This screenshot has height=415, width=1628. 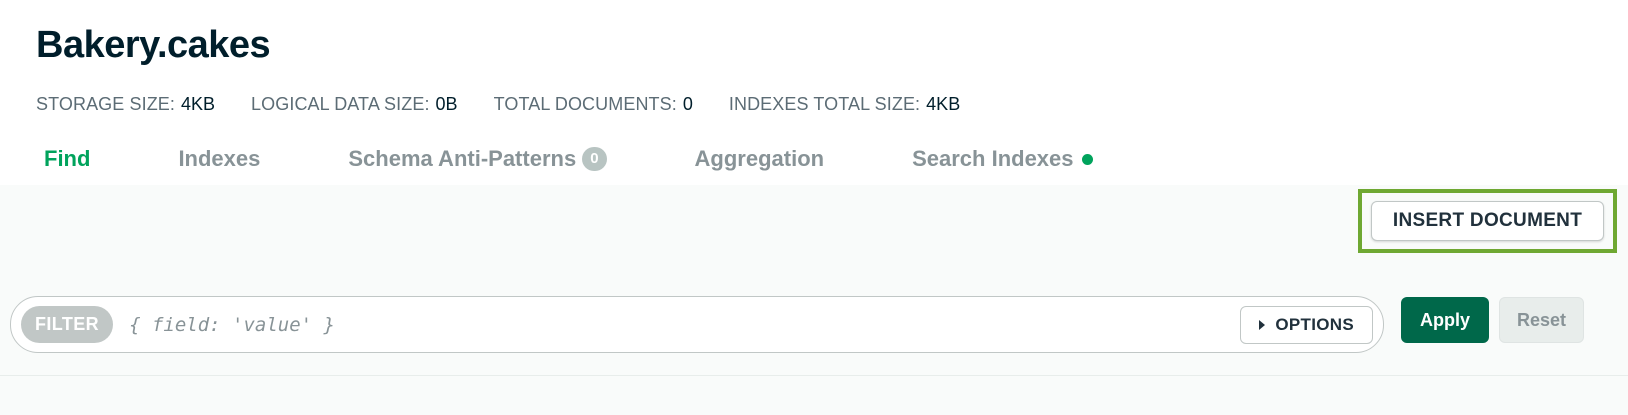 What do you see at coordinates (993, 158) in the screenshot?
I see `tab-label: Search Indexes` at bounding box center [993, 158].